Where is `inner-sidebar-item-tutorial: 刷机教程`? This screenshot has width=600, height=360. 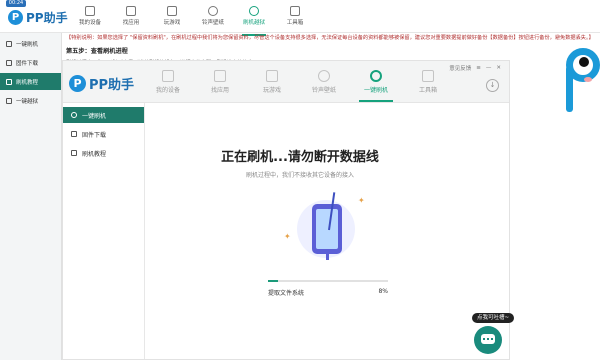
inner-sidebar-item-tutorial: 刷机教程 is located at coordinates (103, 153).